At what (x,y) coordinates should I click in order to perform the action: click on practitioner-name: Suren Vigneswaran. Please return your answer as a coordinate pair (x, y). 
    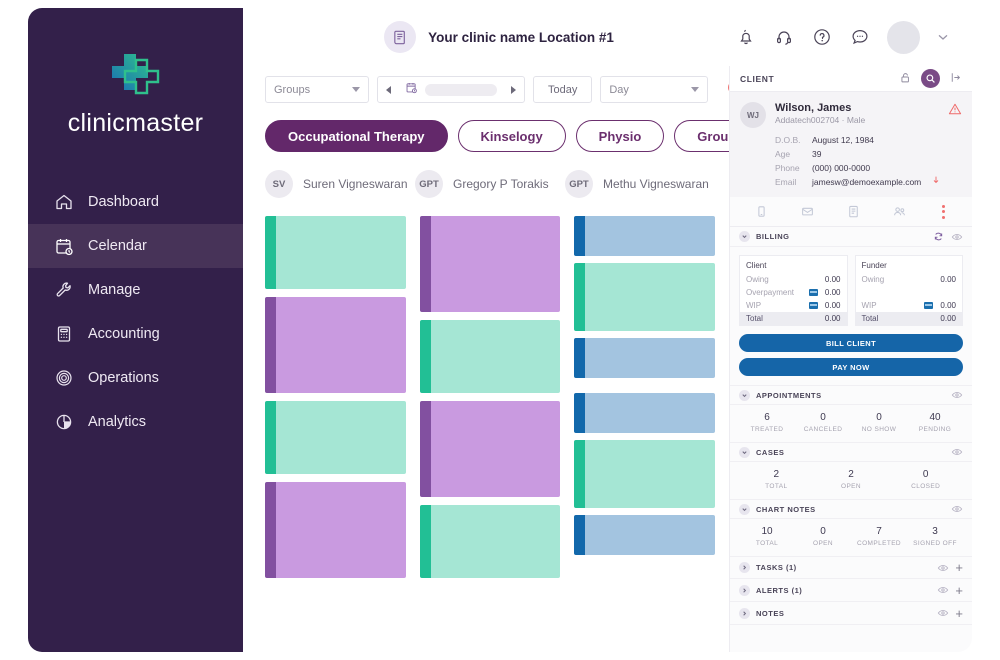
    Looking at the image, I should click on (355, 184).